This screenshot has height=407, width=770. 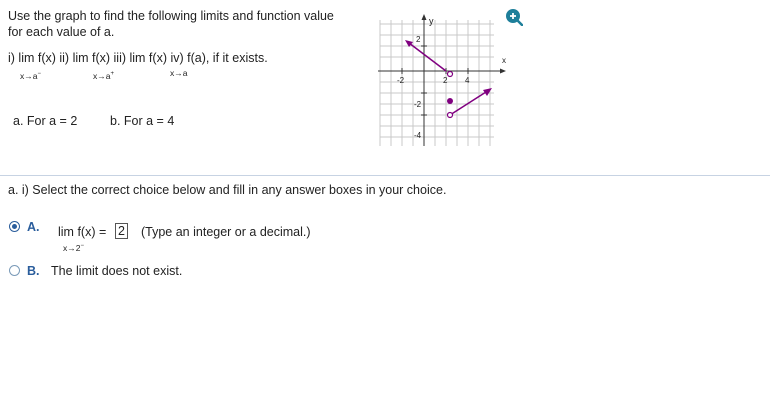 What do you see at coordinates (467, 80) in the screenshot?
I see `tick-label-x-4: 4` at bounding box center [467, 80].